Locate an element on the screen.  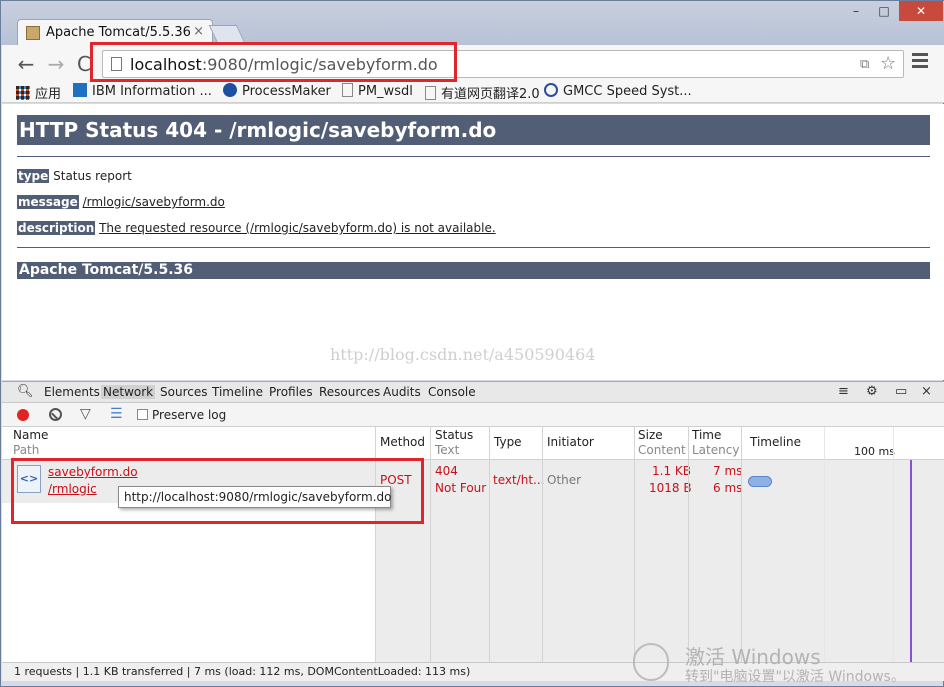
bookmark-youdao: 有道网页翻译2.0 is located at coordinates (482, 92).